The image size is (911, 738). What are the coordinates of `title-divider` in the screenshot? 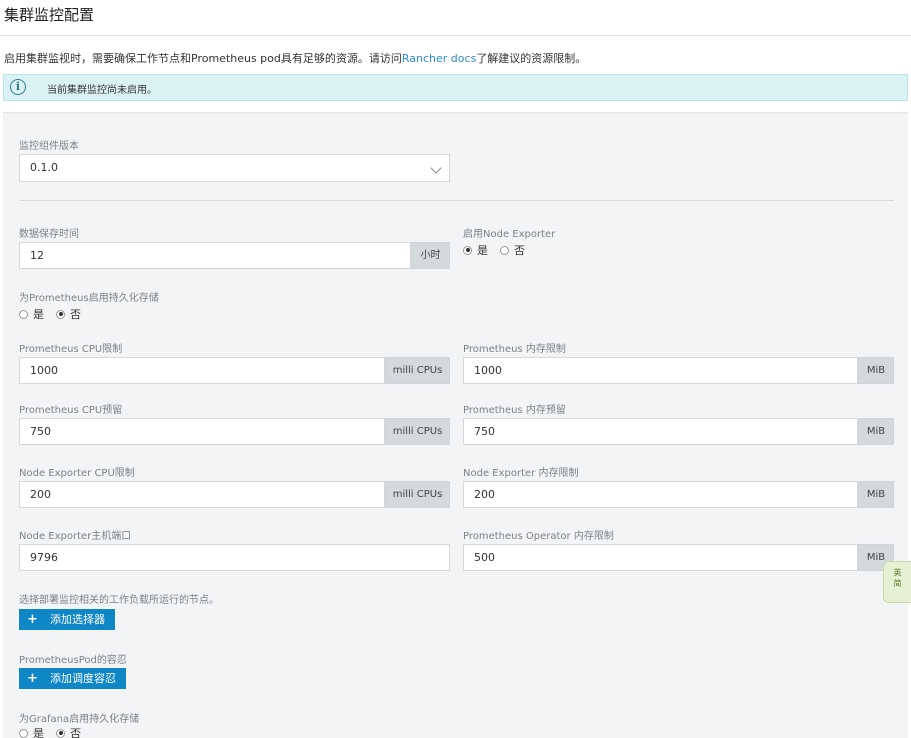 It's located at (455, 35).